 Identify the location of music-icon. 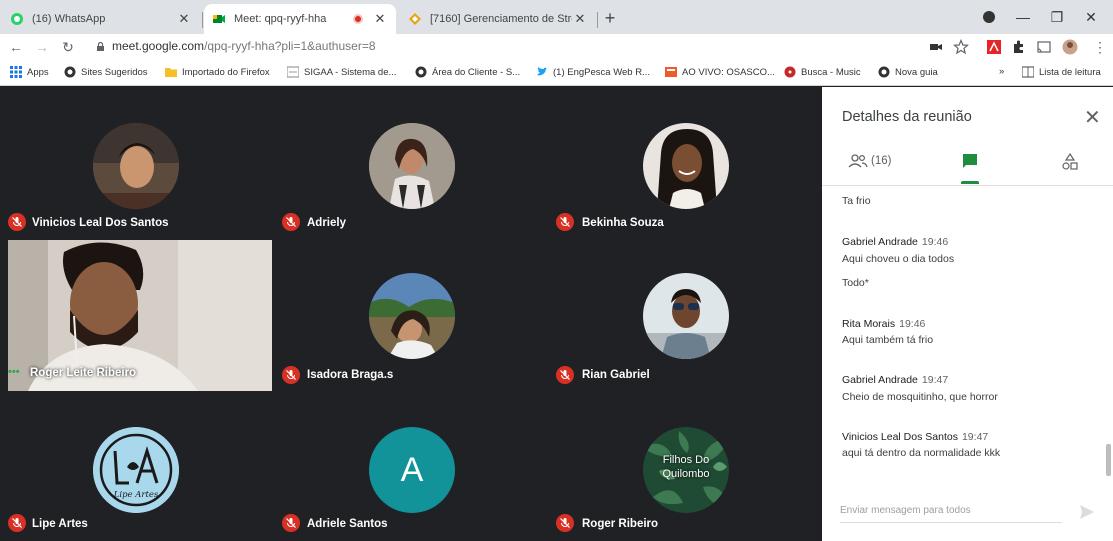
(790, 72).